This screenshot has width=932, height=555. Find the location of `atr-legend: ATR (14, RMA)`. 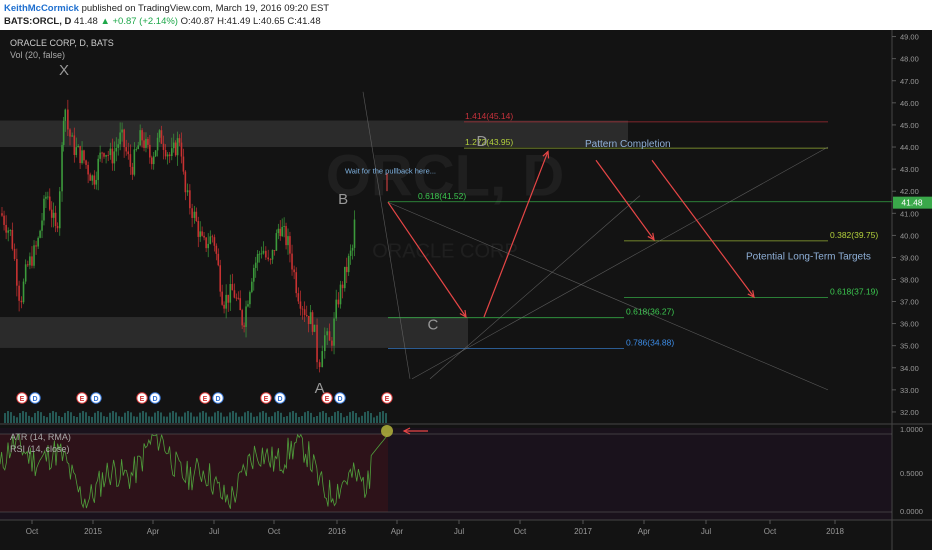

atr-legend: ATR (14, RMA) is located at coordinates (40, 437).